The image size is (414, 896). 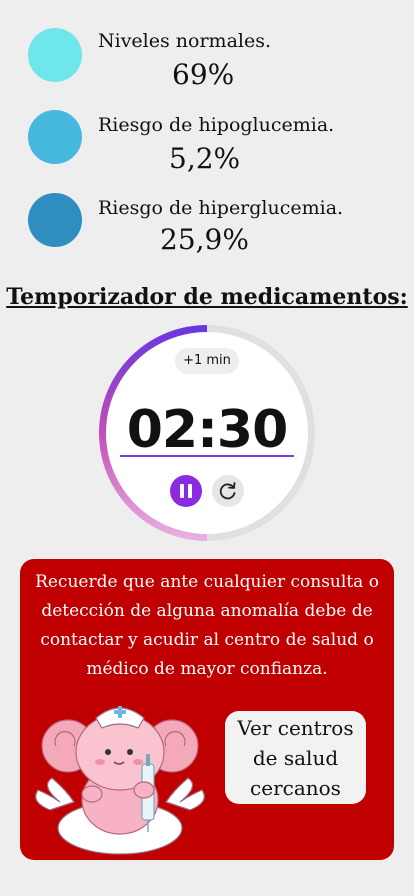 I want to click on reset-icon, so click(x=227, y=491).